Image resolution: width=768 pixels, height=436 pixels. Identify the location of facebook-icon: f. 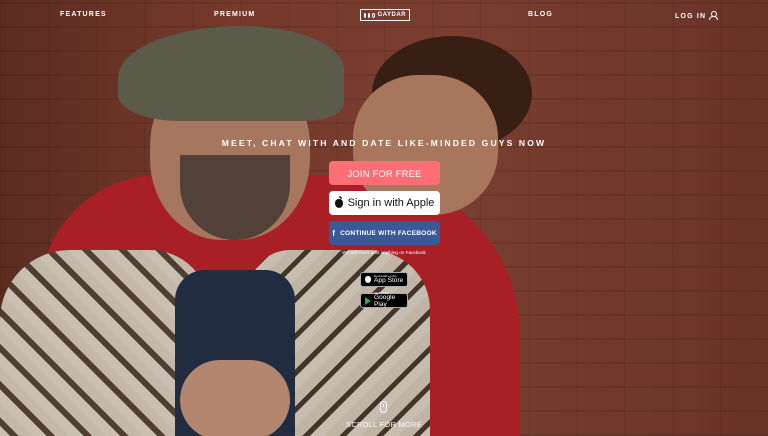
(334, 233).